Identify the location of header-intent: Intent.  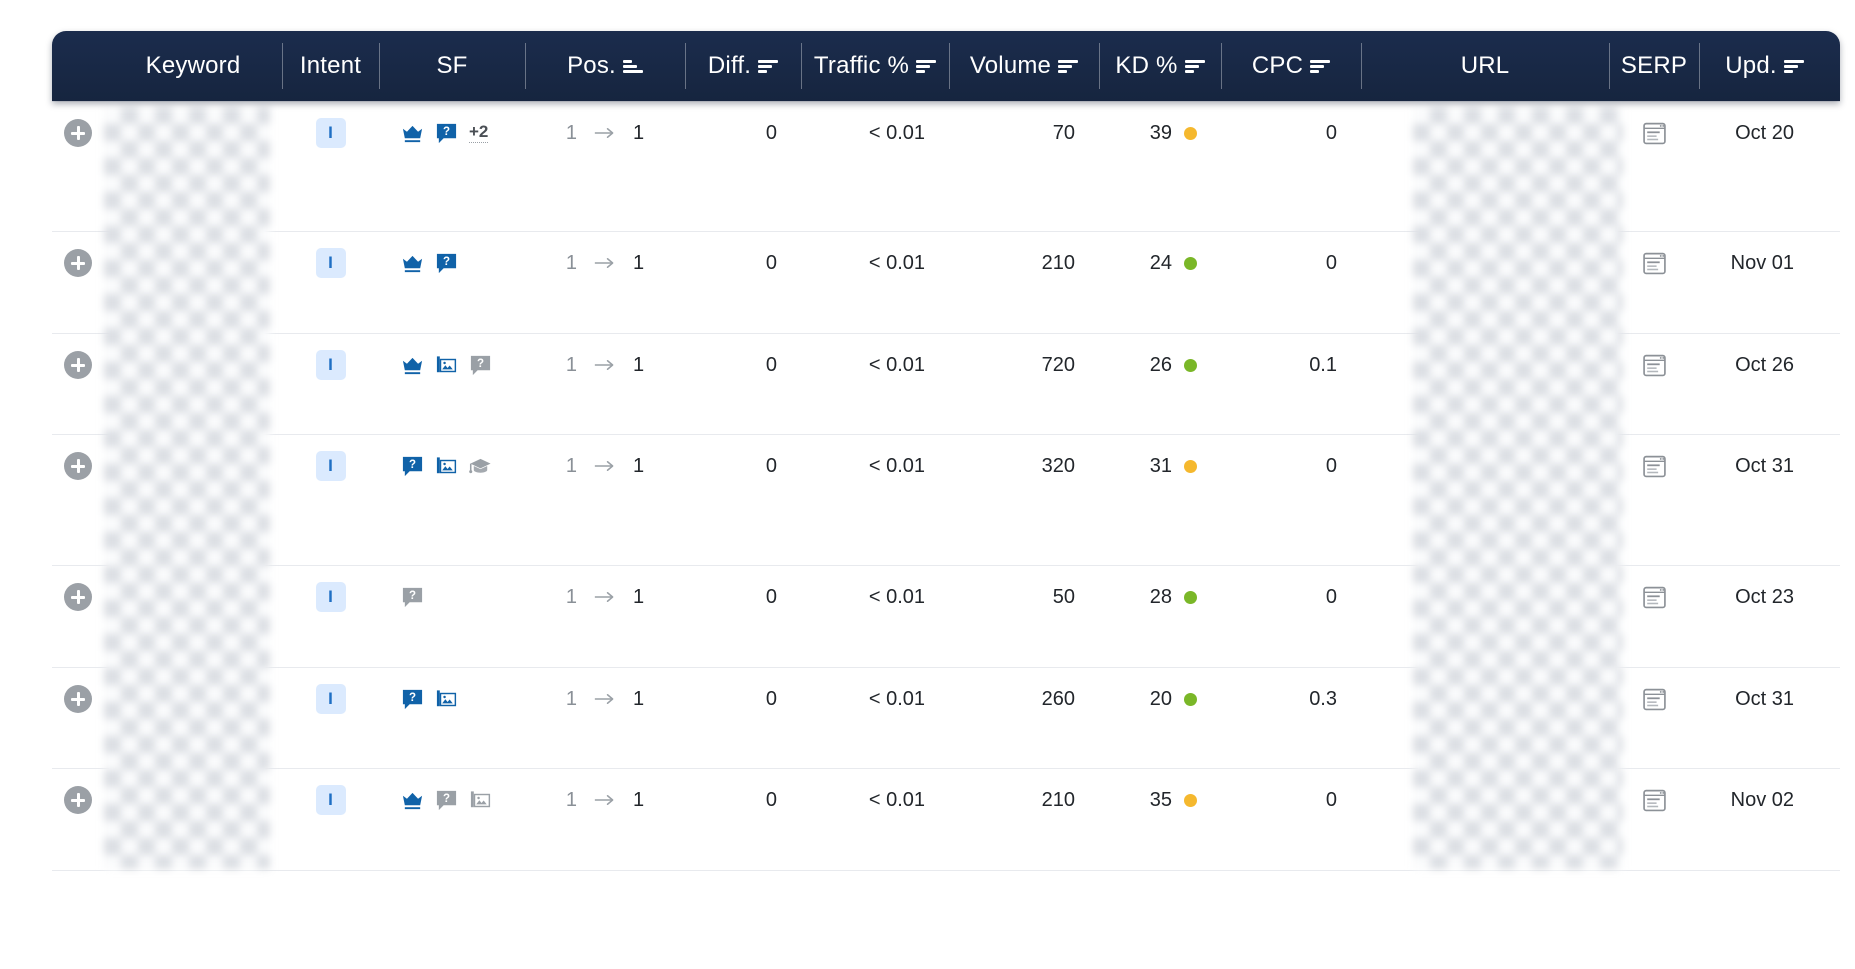
(330, 66).